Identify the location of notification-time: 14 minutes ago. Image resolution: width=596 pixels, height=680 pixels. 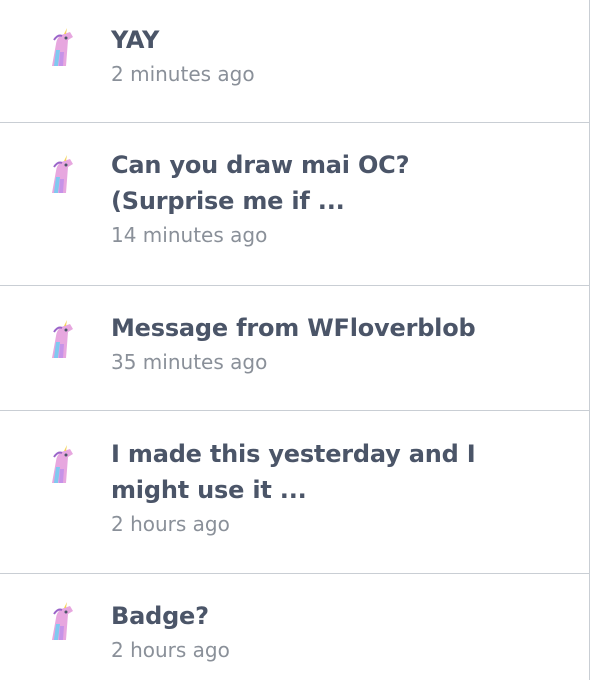
(189, 235).